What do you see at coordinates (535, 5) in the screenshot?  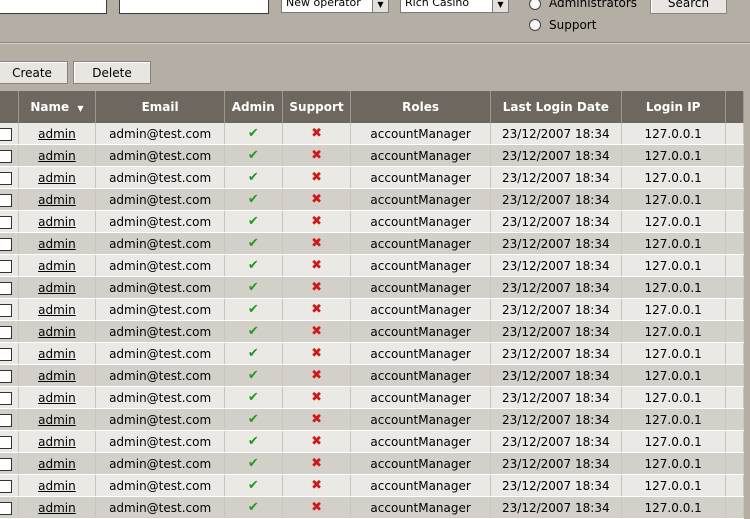 I see `radio-administrators` at bounding box center [535, 5].